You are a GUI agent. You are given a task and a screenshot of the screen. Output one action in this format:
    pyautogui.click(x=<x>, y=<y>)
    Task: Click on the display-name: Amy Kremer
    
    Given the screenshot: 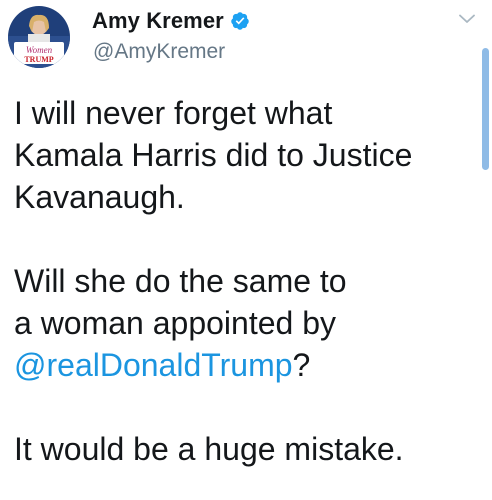 What is the action you would take?
    pyautogui.click(x=158, y=21)
    